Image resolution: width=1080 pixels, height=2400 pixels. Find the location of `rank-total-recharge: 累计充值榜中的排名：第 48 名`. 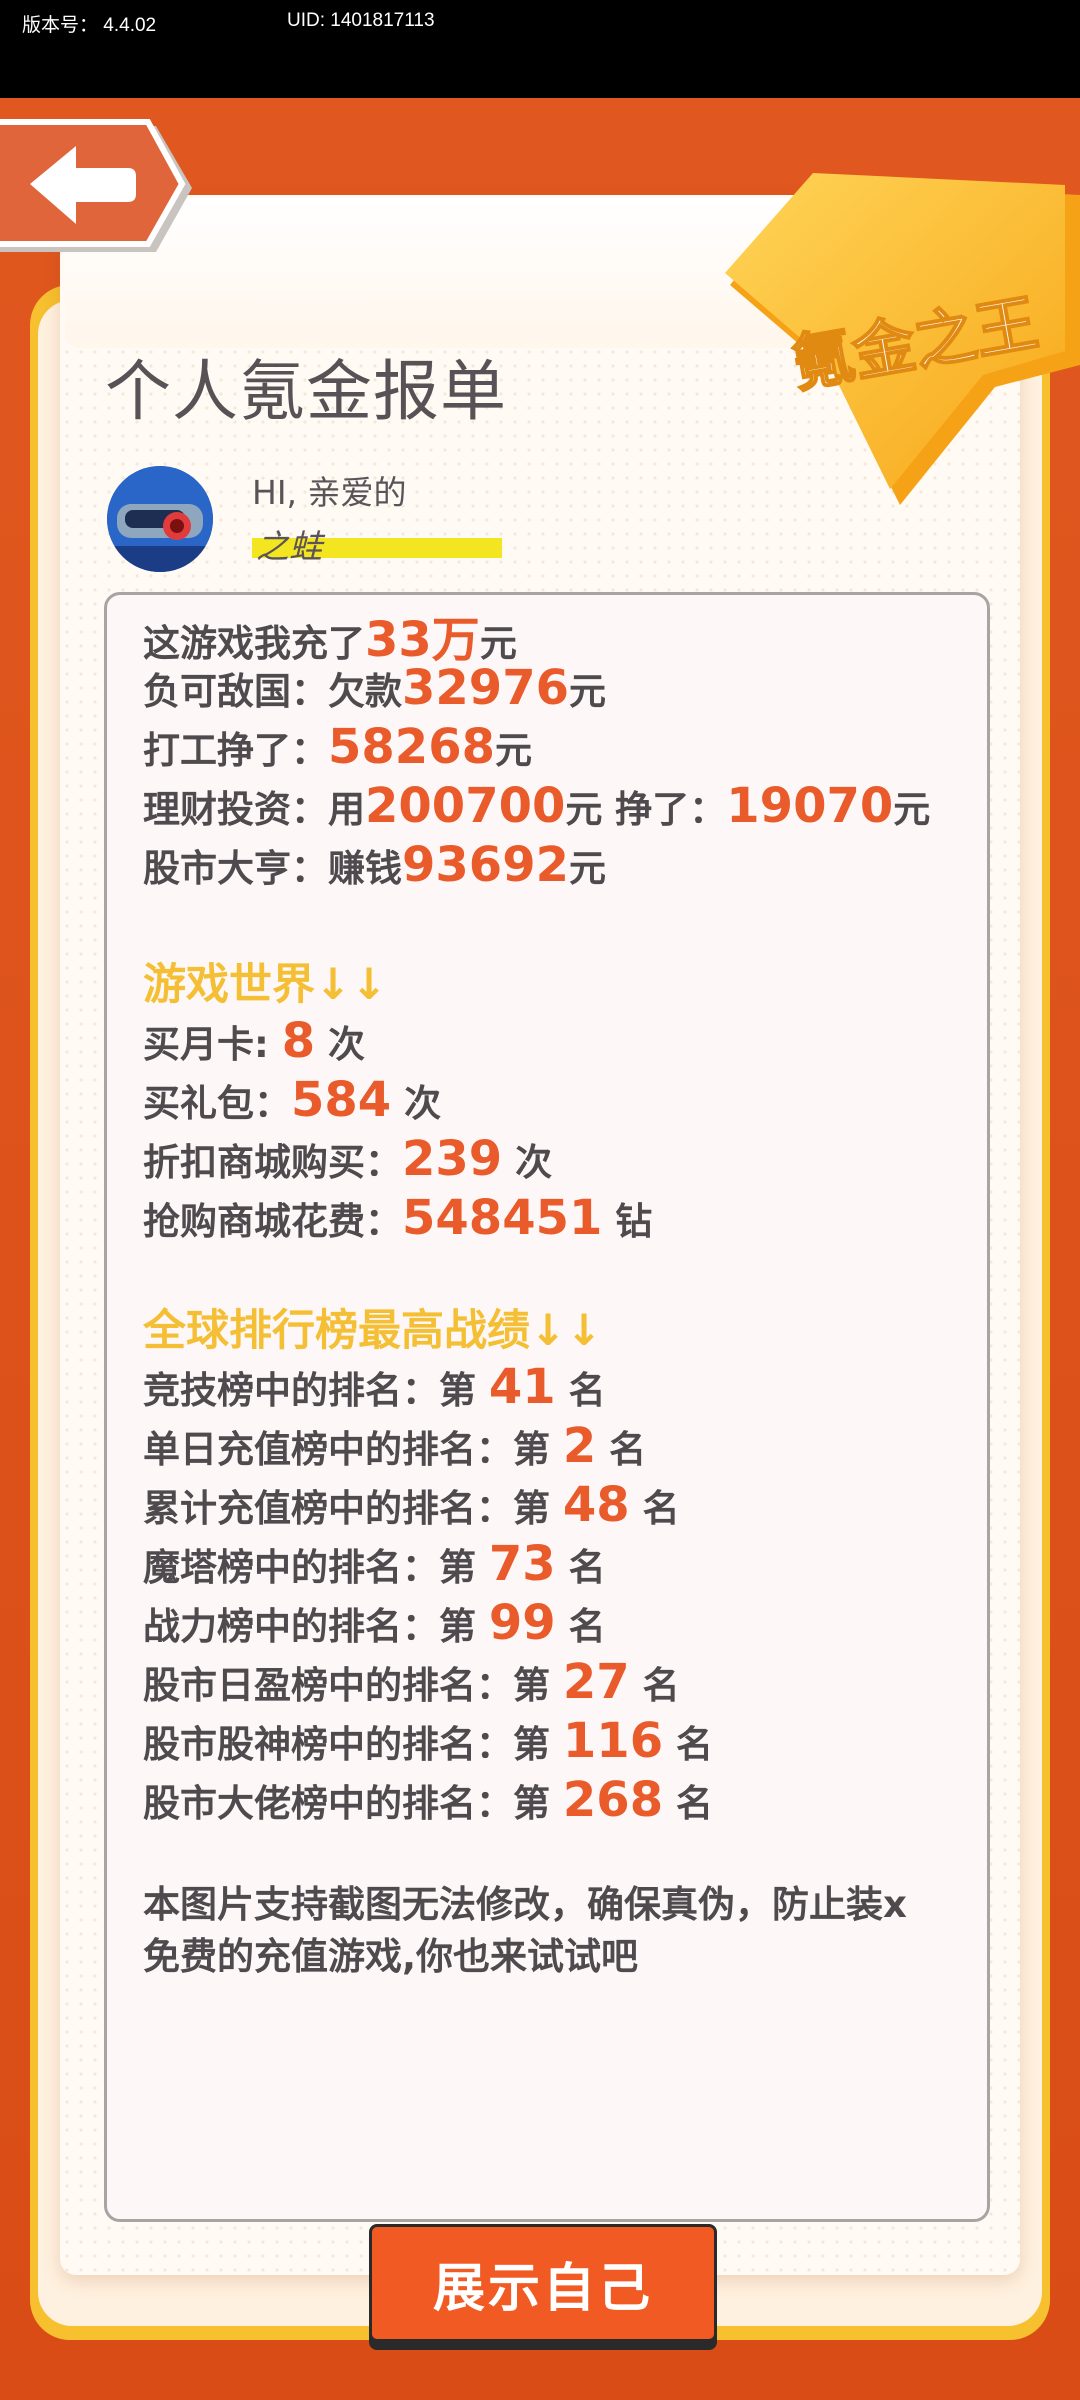

rank-total-recharge: 累计充值榜中的排名：第 48 名 is located at coordinates (411, 1505).